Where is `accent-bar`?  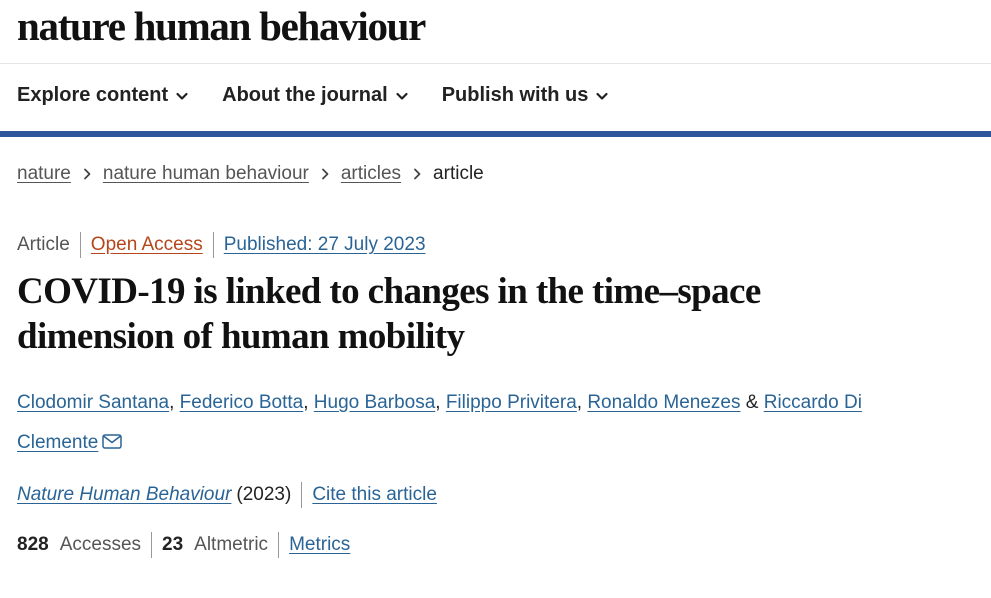
accent-bar is located at coordinates (495, 134).